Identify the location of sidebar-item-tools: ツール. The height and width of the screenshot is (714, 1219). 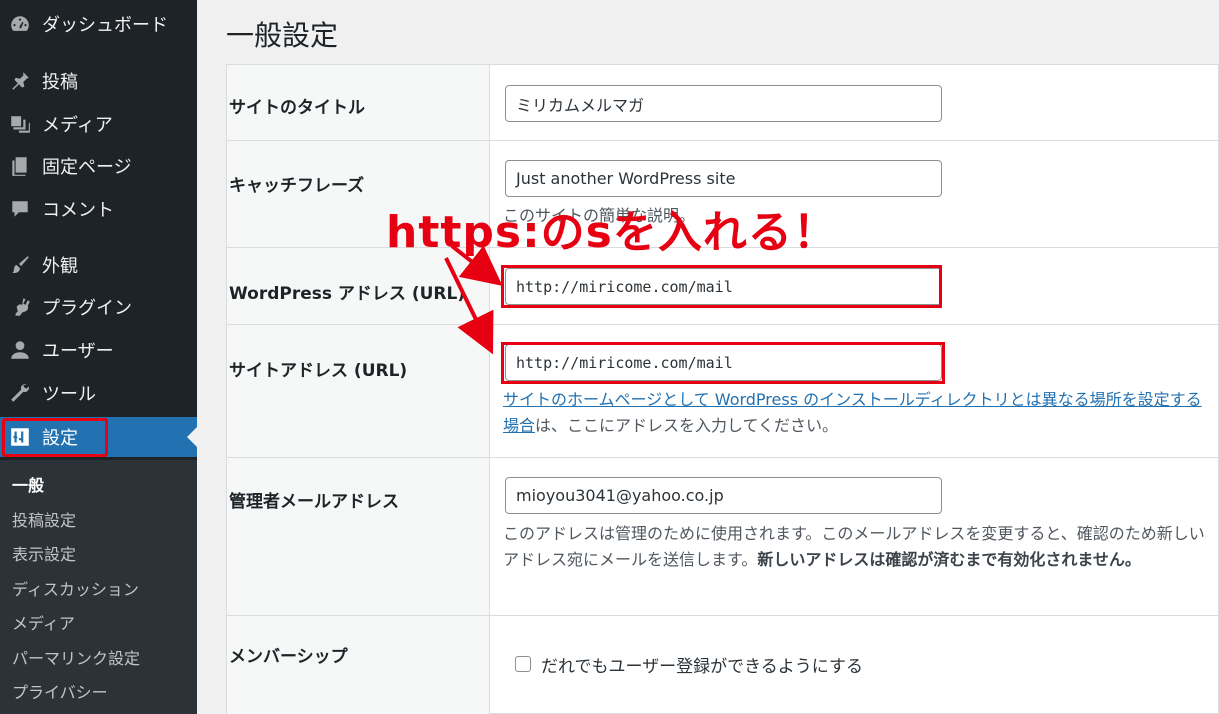
(98, 393).